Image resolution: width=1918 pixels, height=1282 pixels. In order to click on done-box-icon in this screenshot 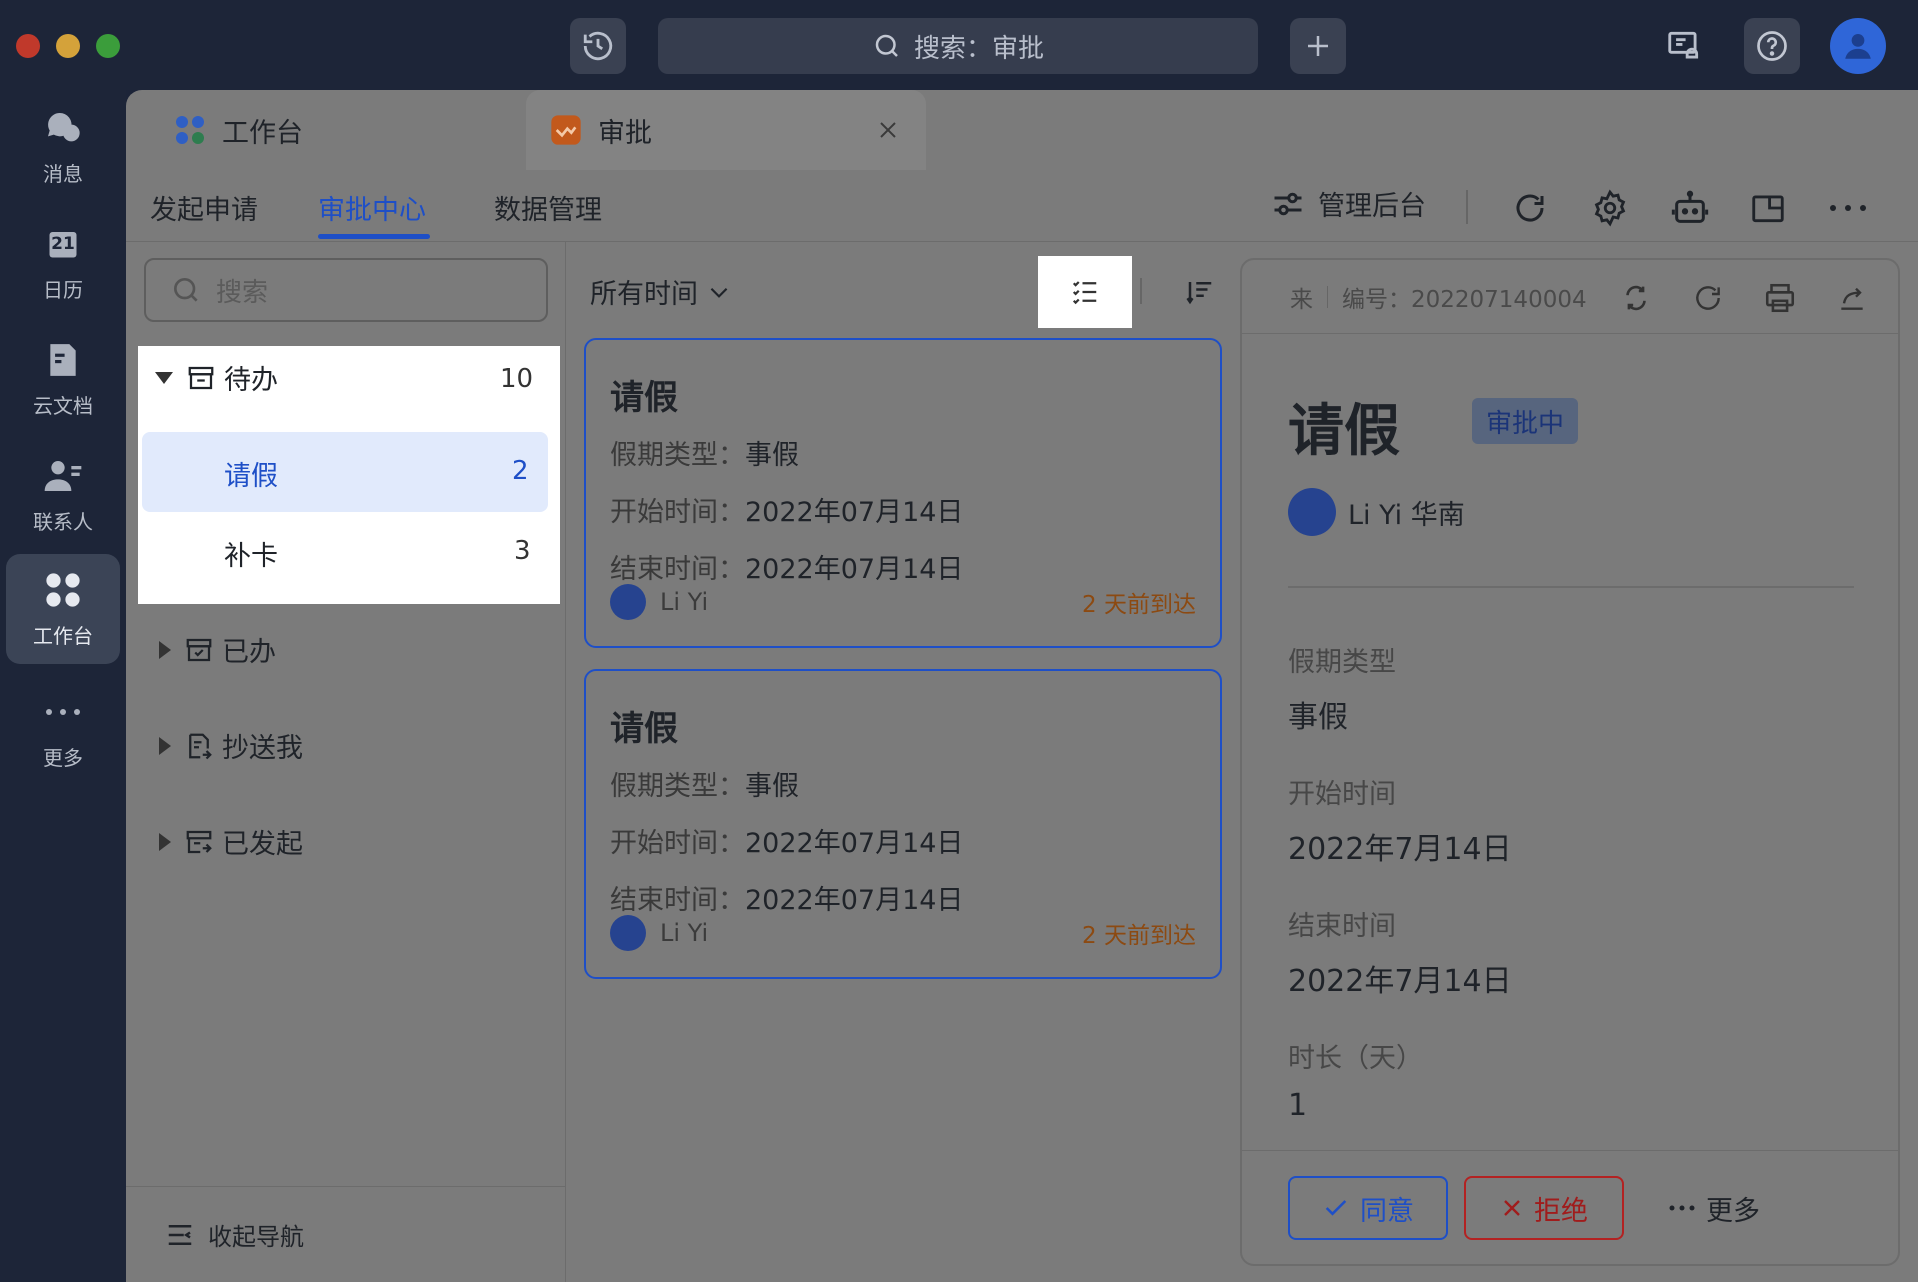, I will do `click(199, 649)`.